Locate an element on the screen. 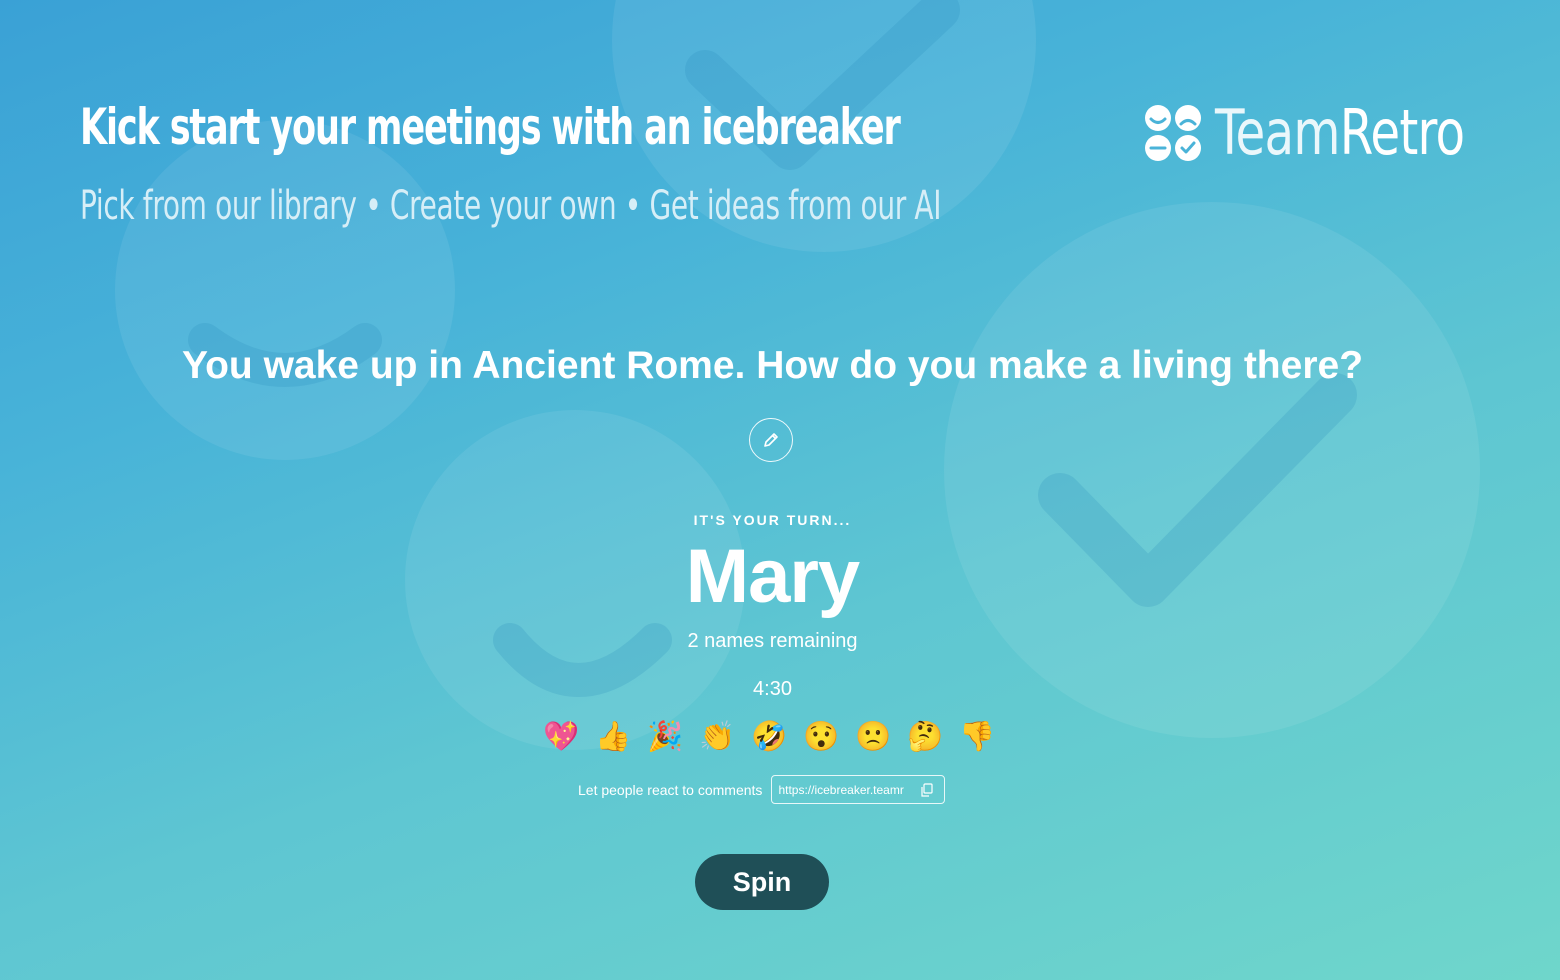 This screenshot has height=980, width=1560. edit-question-button is located at coordinates (771, 440).